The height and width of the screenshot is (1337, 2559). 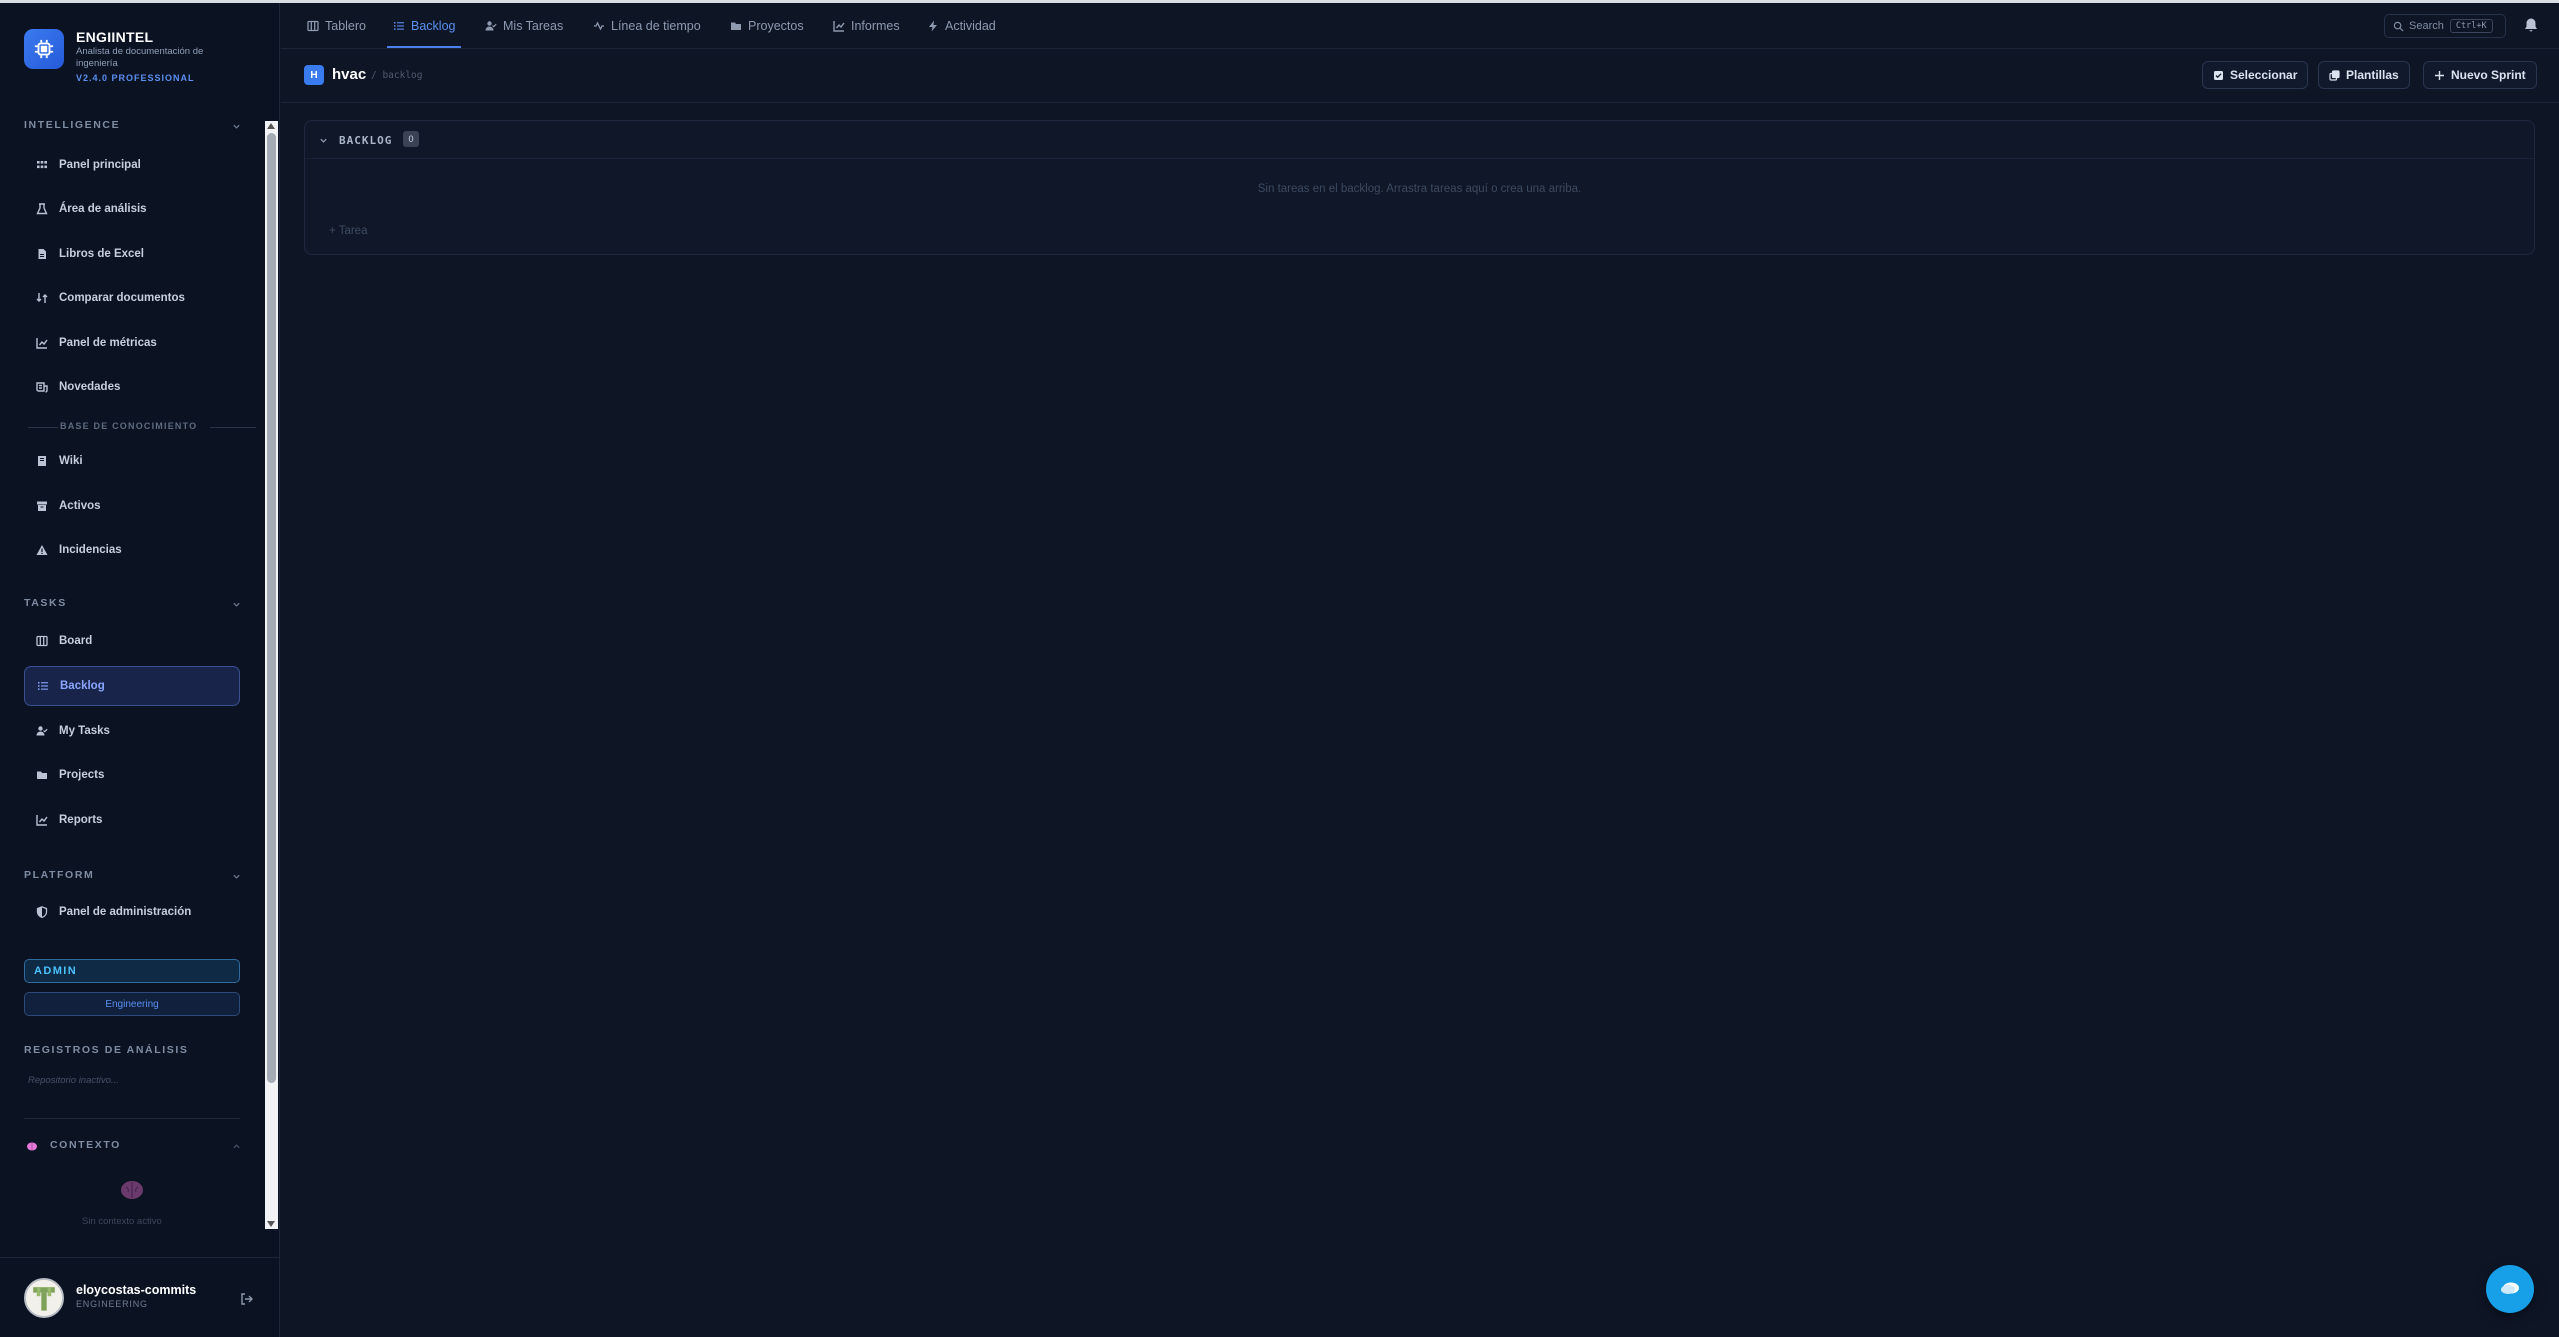 I want to click on brain-large-icon, so click(x=132, y=1190).